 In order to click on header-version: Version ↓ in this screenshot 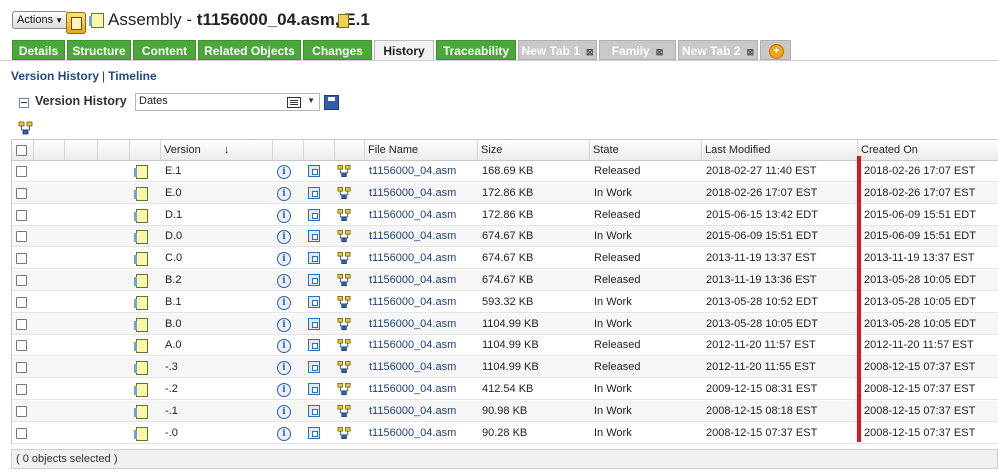, I will do `click(217, 150)`.